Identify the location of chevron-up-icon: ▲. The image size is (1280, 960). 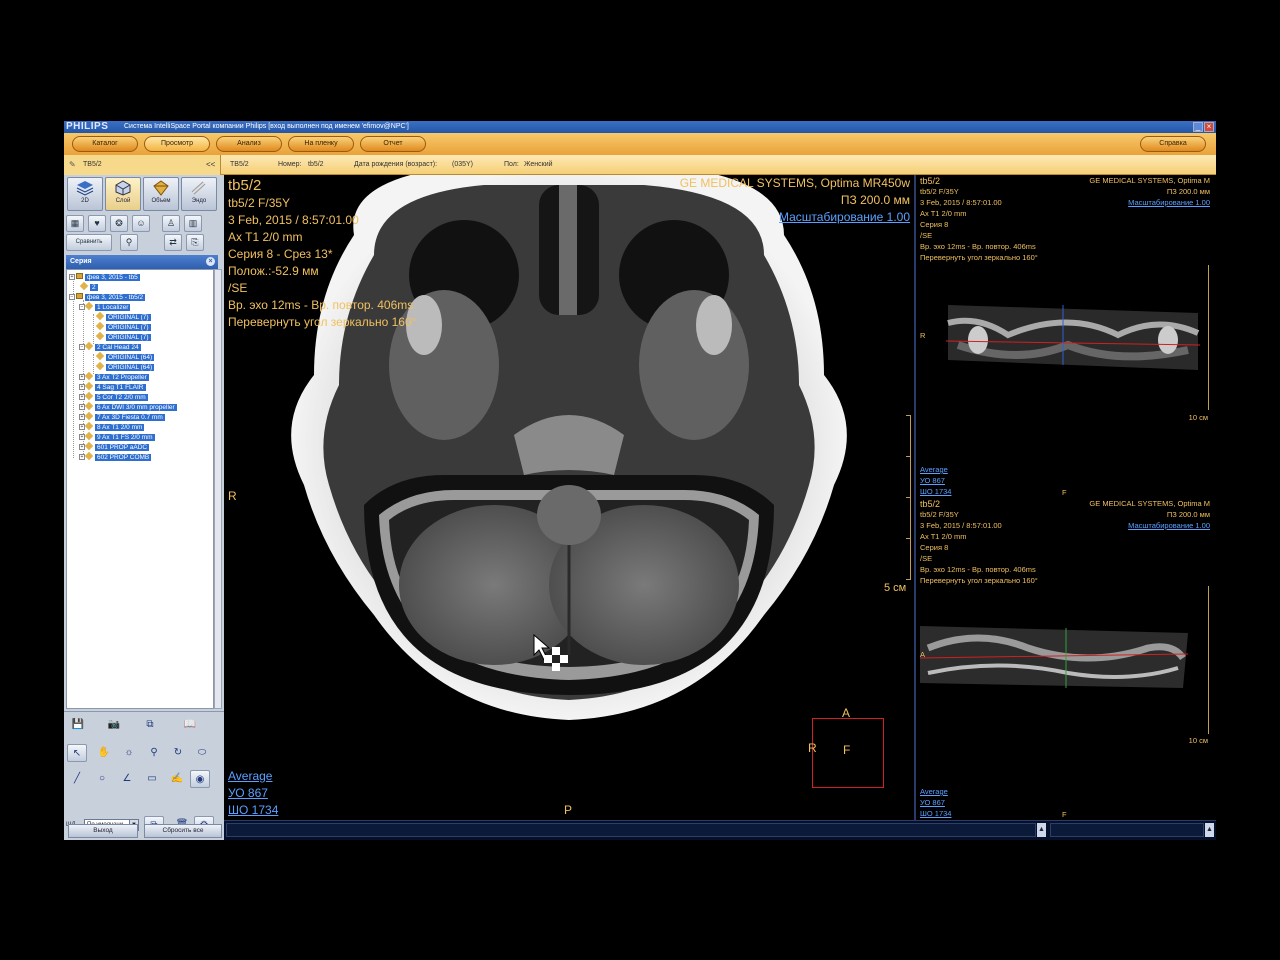
(1041, 830).